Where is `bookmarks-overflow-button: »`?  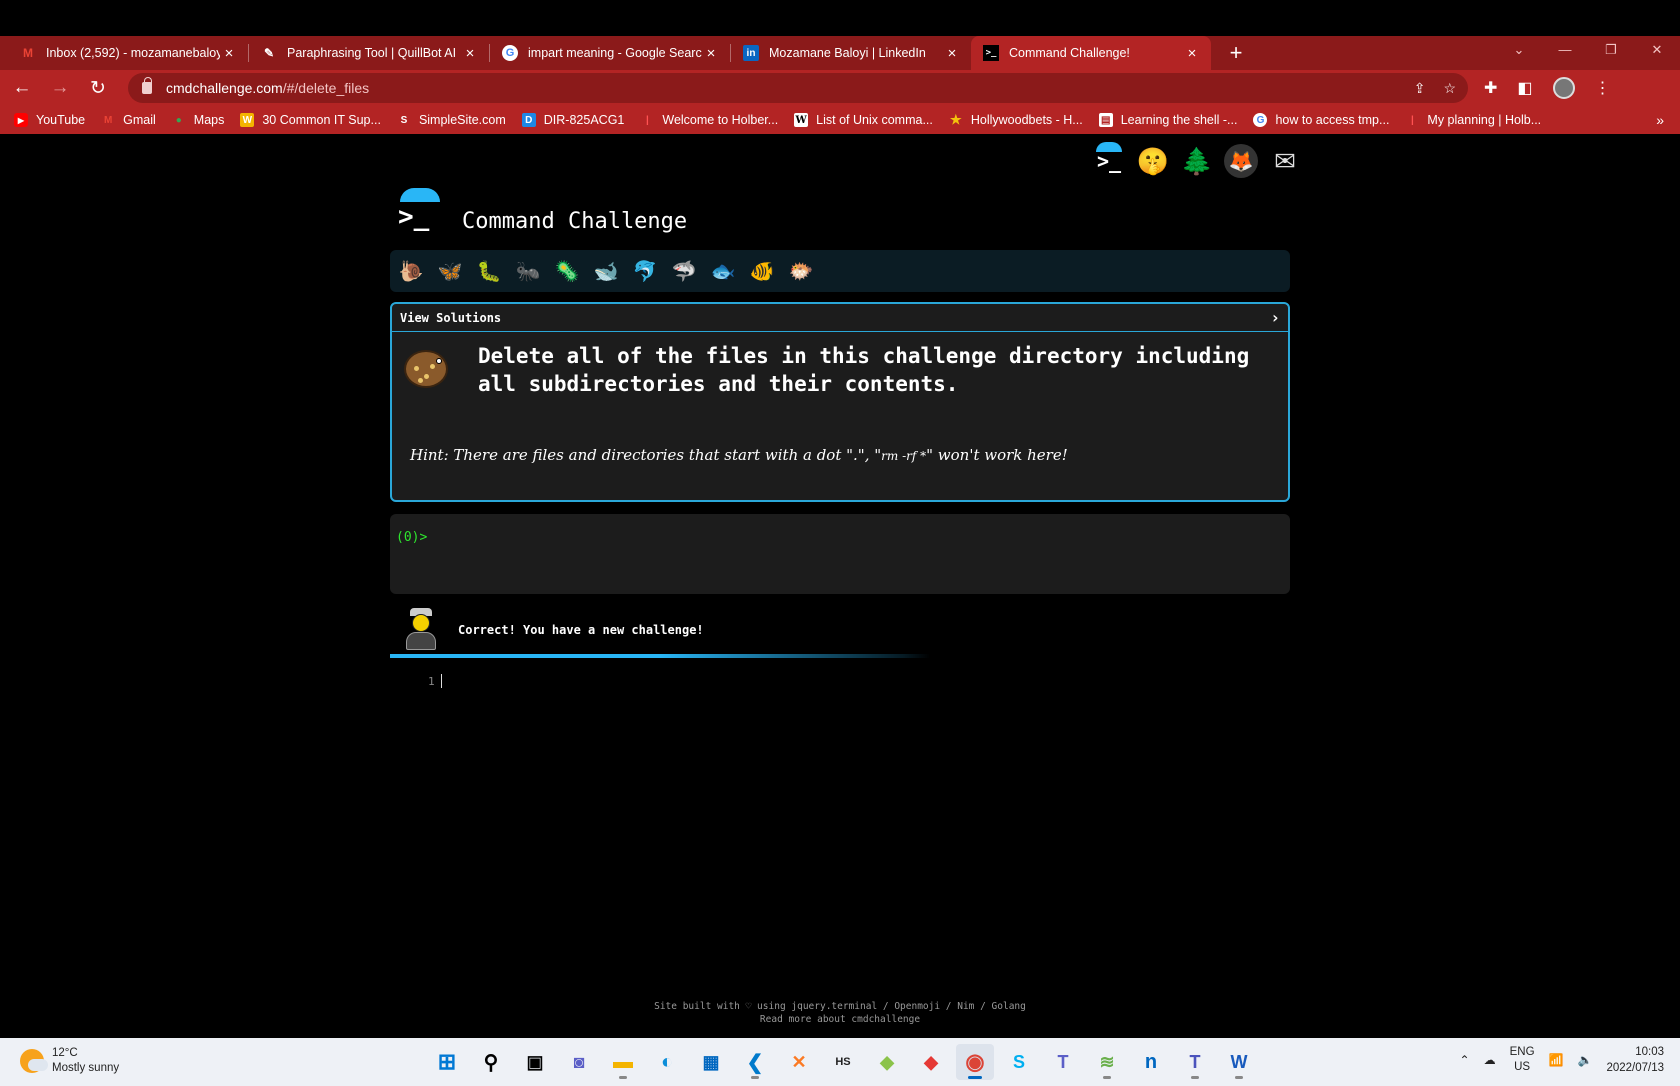 bookmarks-overflow-button: » is located at coordinates (1660, 120).